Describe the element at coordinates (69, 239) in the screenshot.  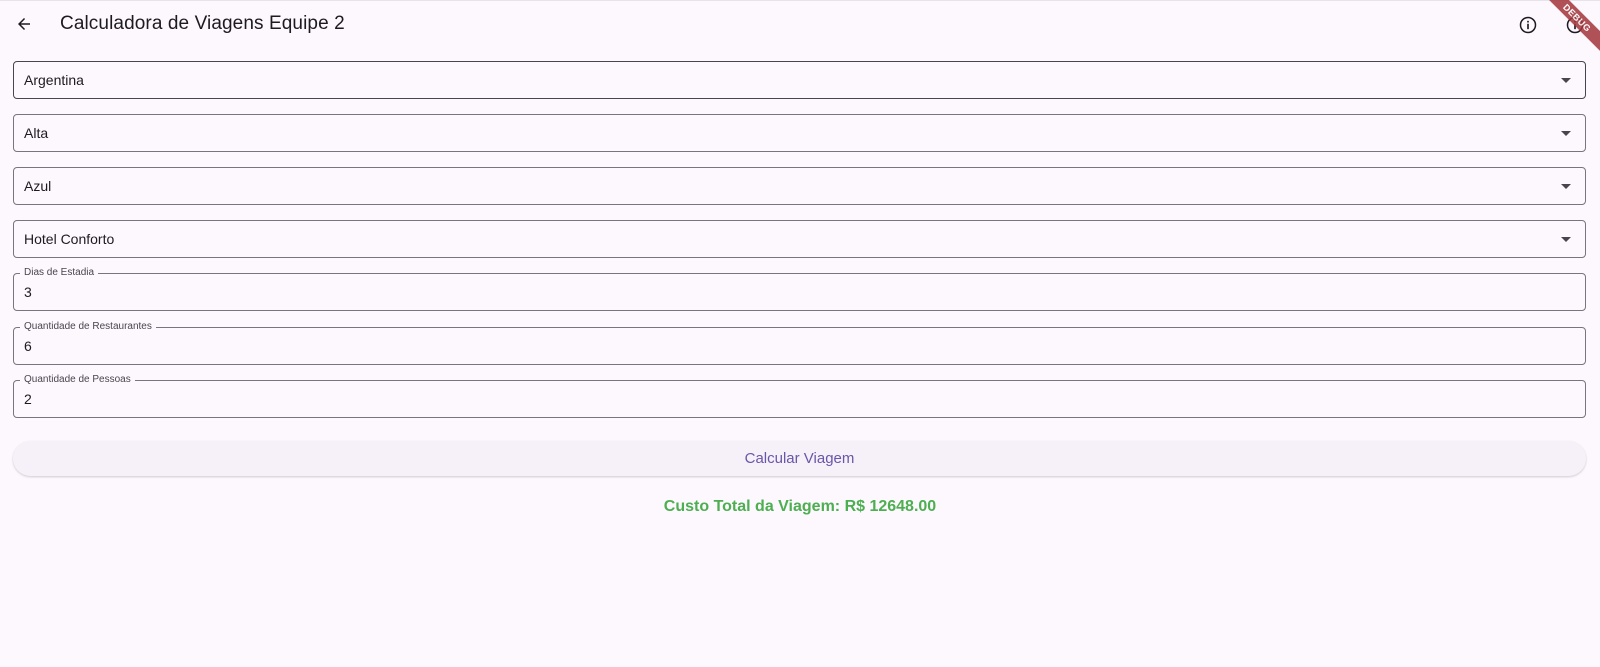
I see `hotel-value: Hotel Conforto` at that location.